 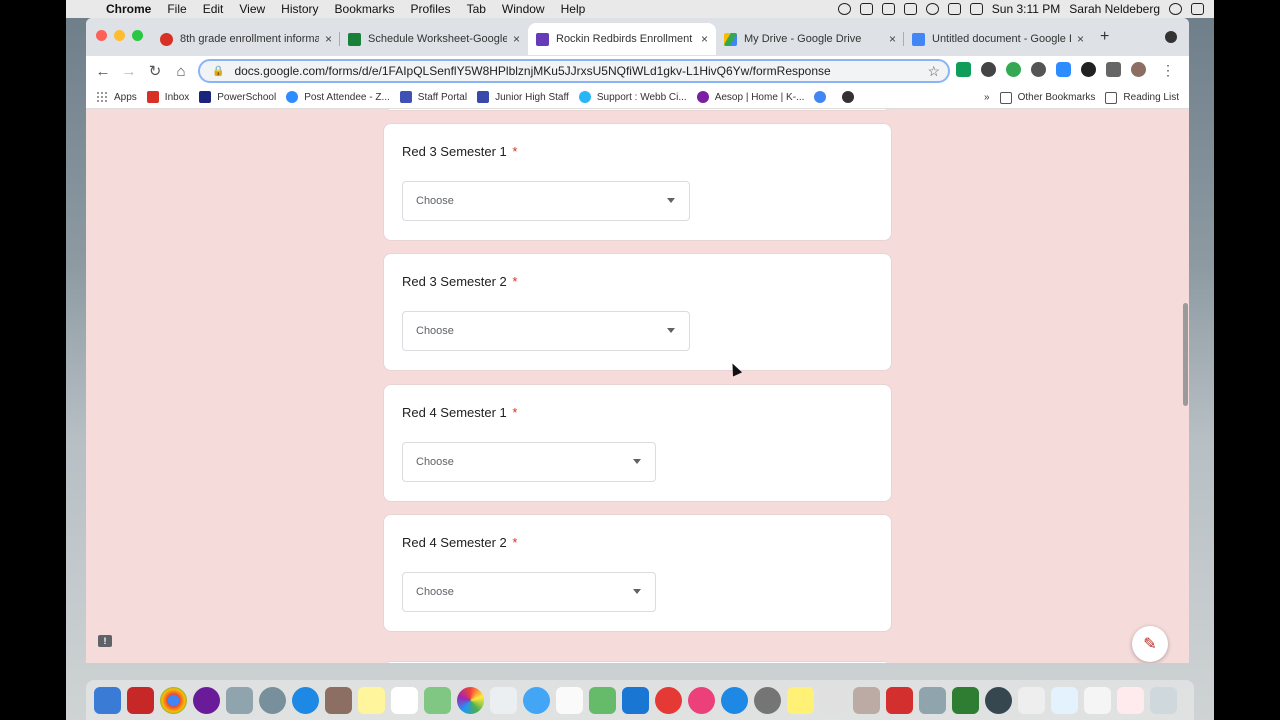 I want to click on screenshot-icon, so click(x=932, y=700).